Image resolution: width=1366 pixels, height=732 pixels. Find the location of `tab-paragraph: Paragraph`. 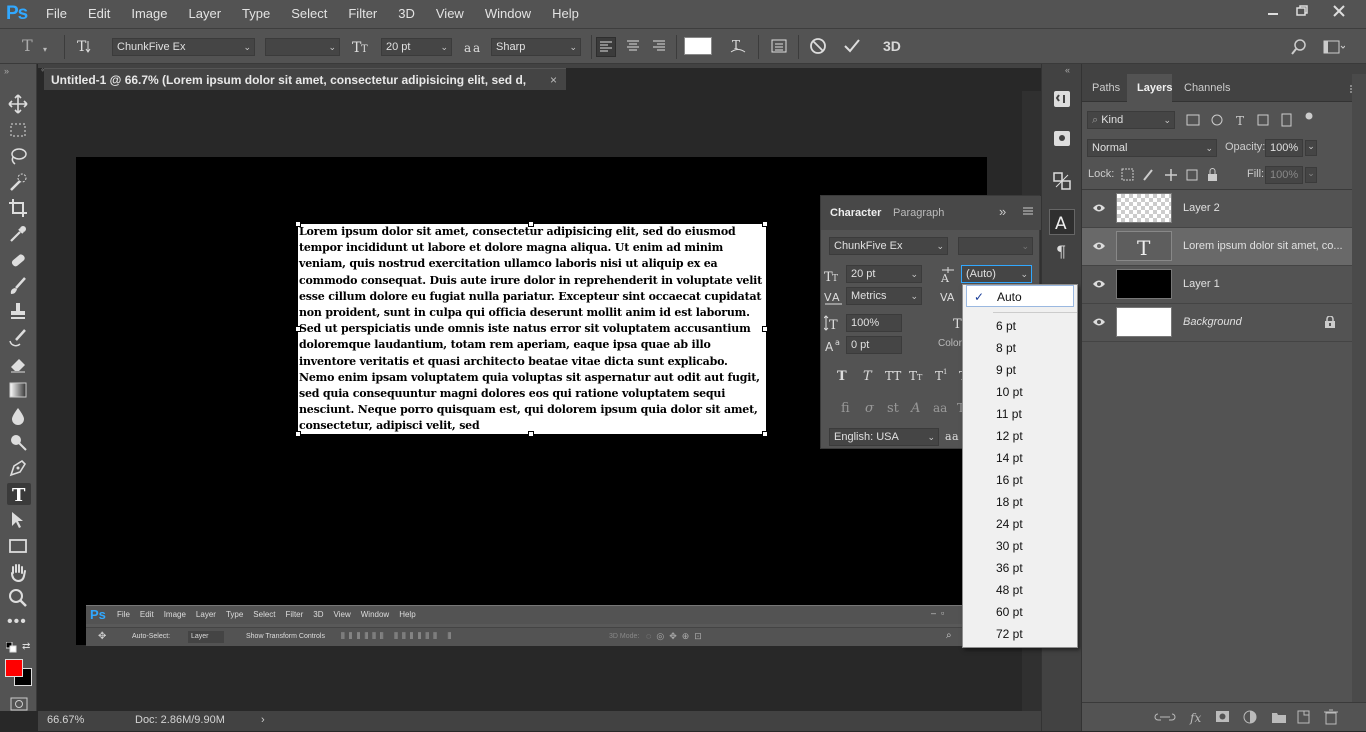

tab-paragraph: Paragraph is located at coordinates (918, 213).